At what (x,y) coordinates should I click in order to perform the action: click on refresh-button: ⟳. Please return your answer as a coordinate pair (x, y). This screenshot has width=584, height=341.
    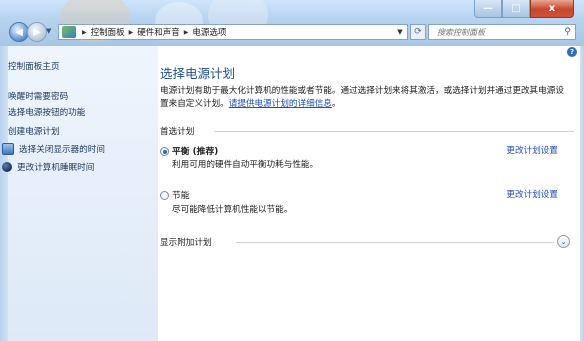
    Looking at the image, I should click on (418, 32).